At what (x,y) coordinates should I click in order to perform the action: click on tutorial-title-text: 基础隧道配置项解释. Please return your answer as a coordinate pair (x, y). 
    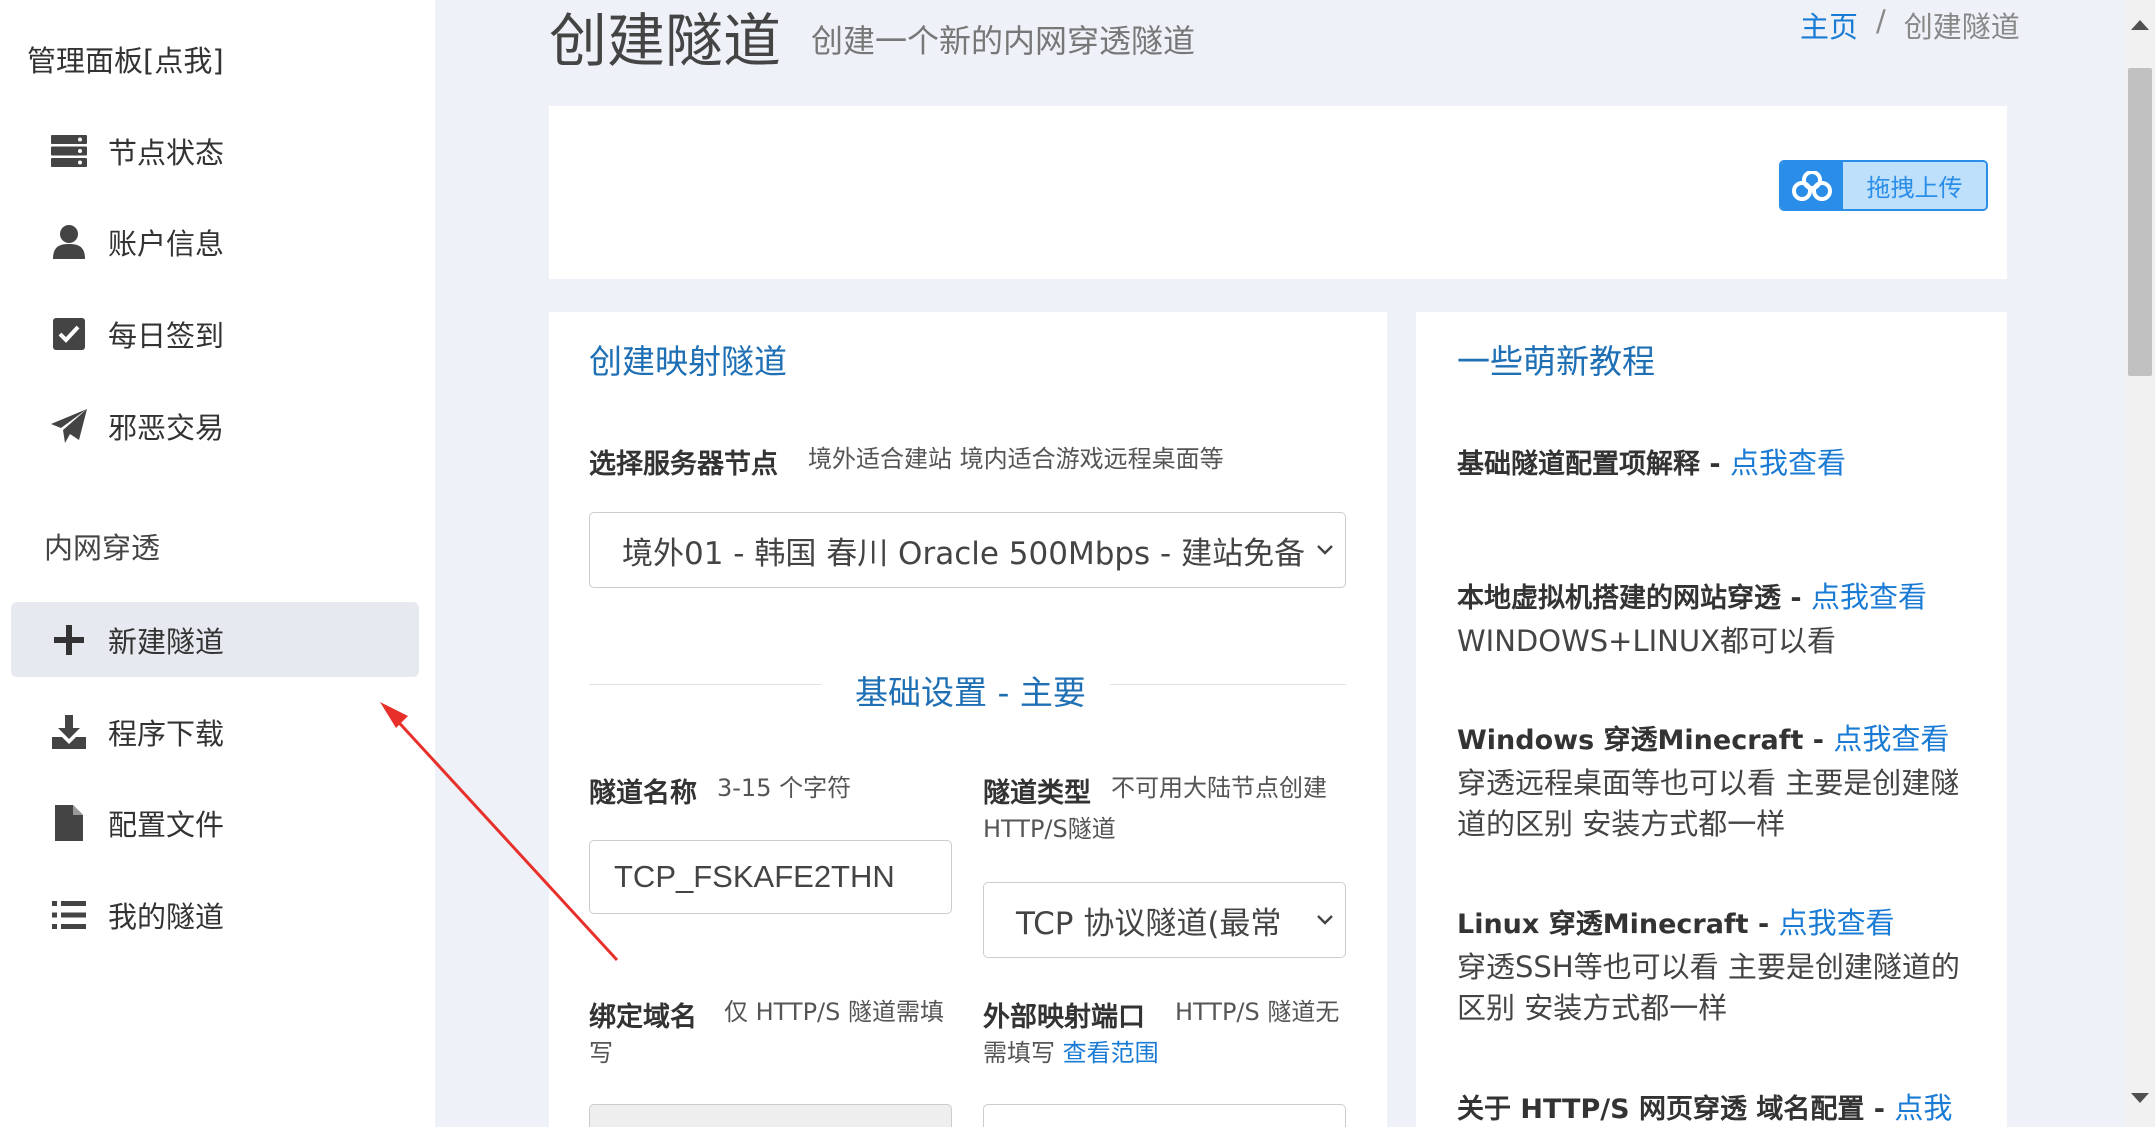
    Looking at the image, I should click on (1578, 464).